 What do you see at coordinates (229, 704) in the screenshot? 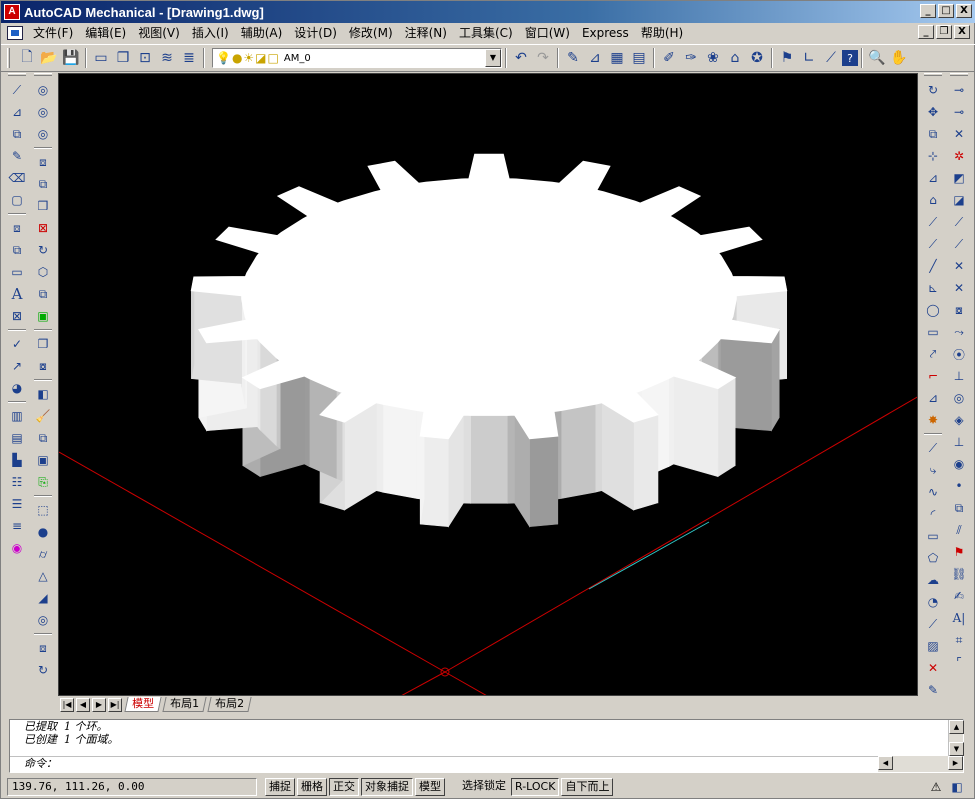
I see `tab-layout2: 布局2` at bounding box center [229, 704].